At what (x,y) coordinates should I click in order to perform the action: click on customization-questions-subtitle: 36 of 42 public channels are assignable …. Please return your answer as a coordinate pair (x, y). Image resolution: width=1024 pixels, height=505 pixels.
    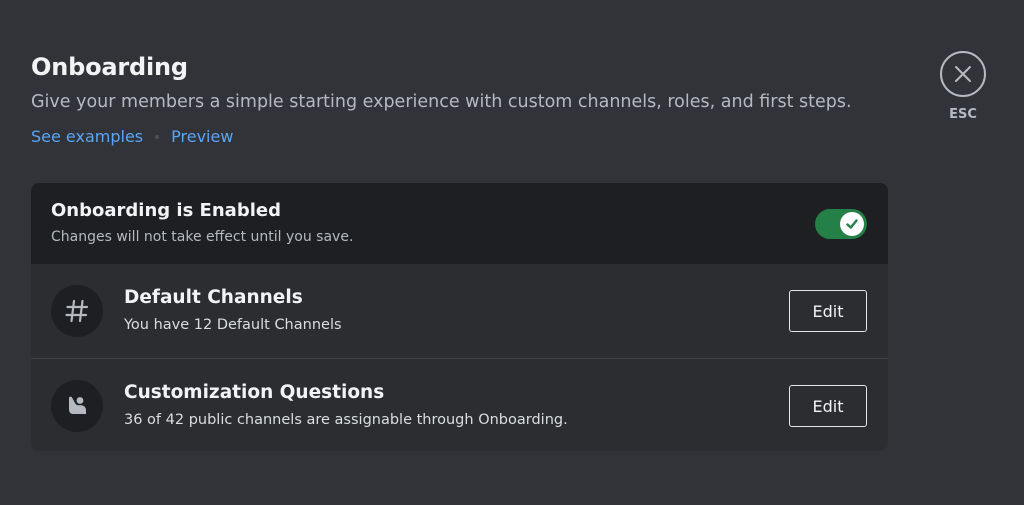
    Looking at the image, I should click on (346, 420).